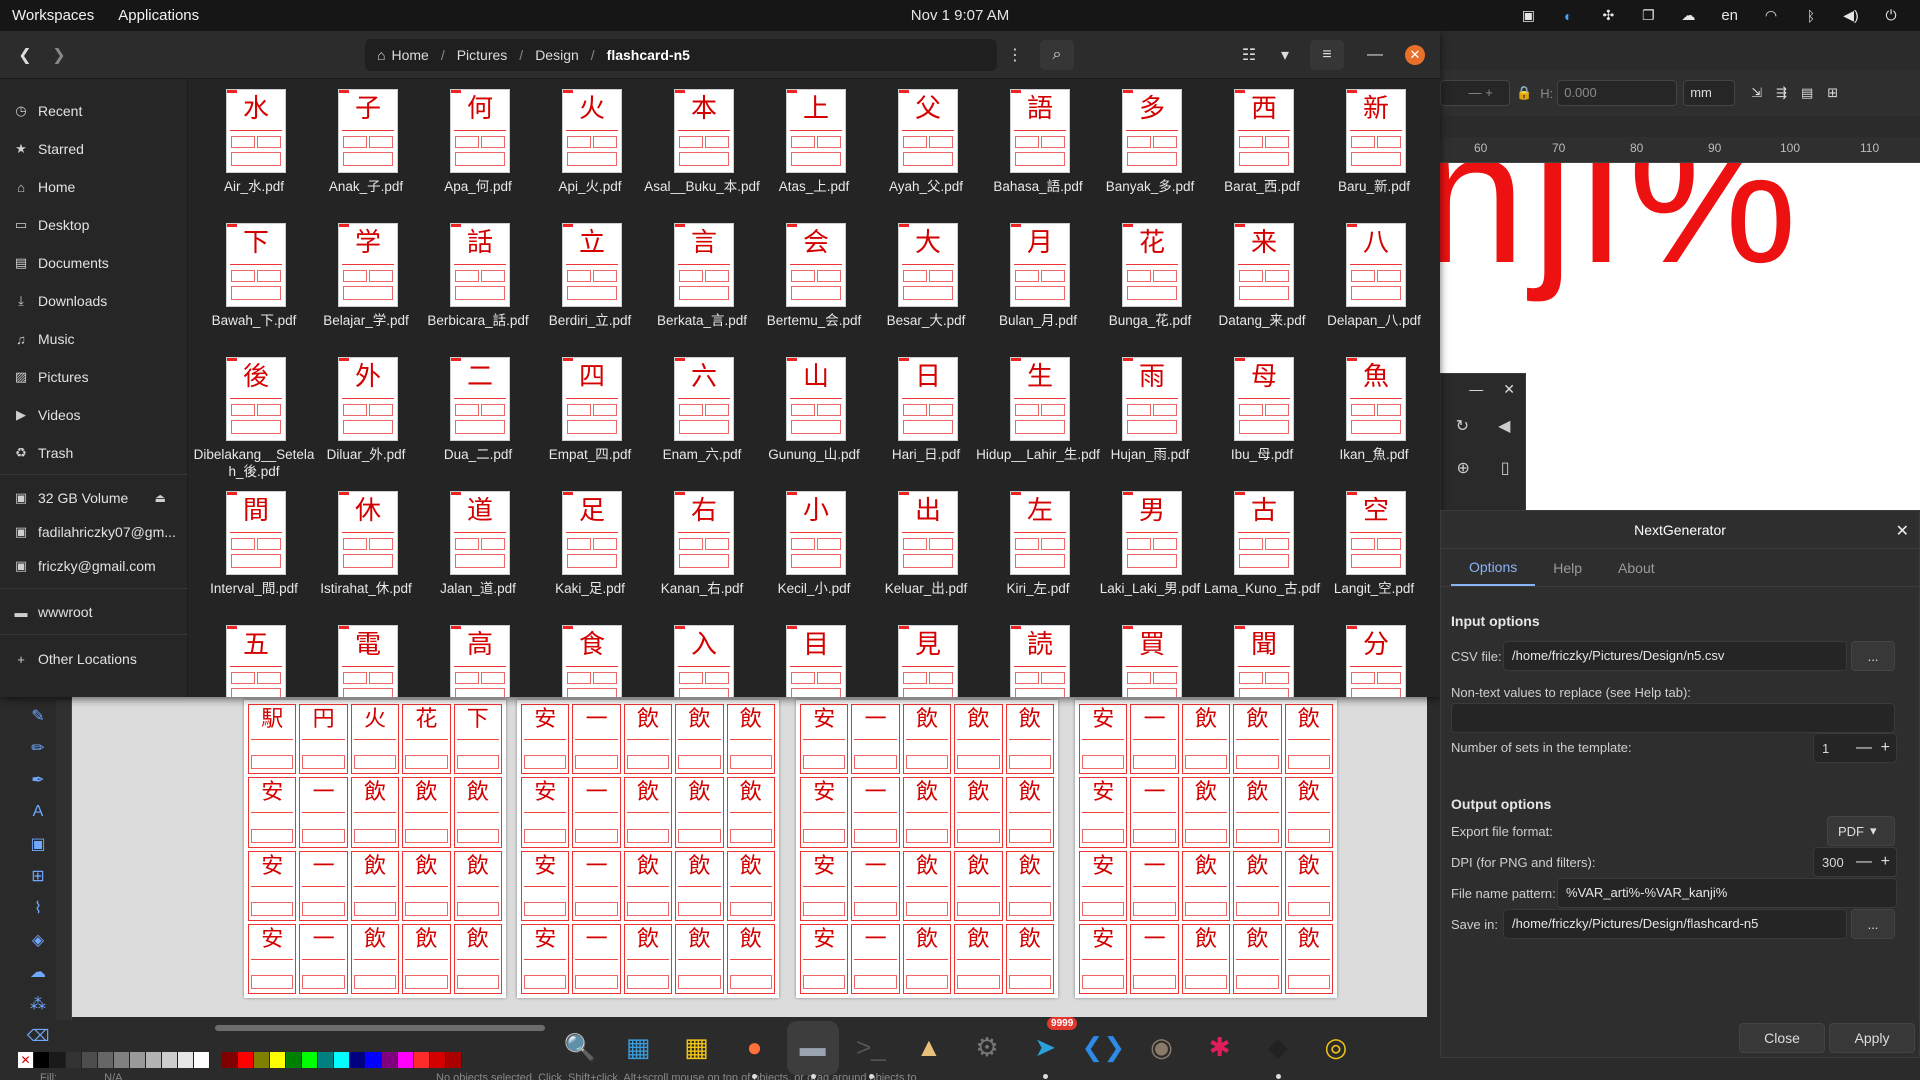  I want to click on flashcard: 花, so click(426, 739).